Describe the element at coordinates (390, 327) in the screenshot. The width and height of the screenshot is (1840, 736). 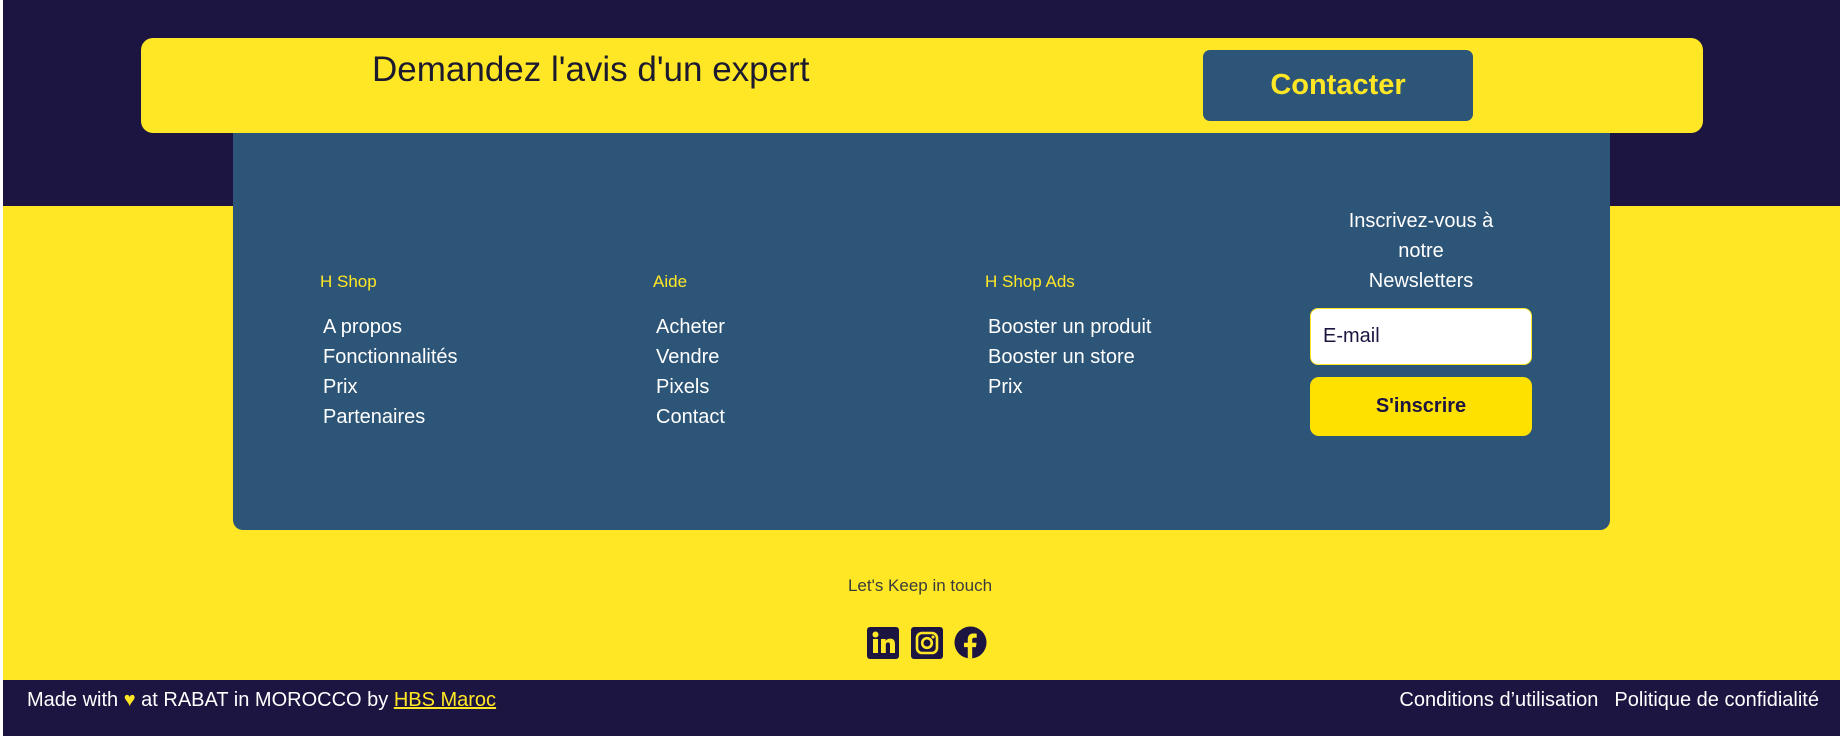
I see `footer-link-a-propos: A propos` at that location.